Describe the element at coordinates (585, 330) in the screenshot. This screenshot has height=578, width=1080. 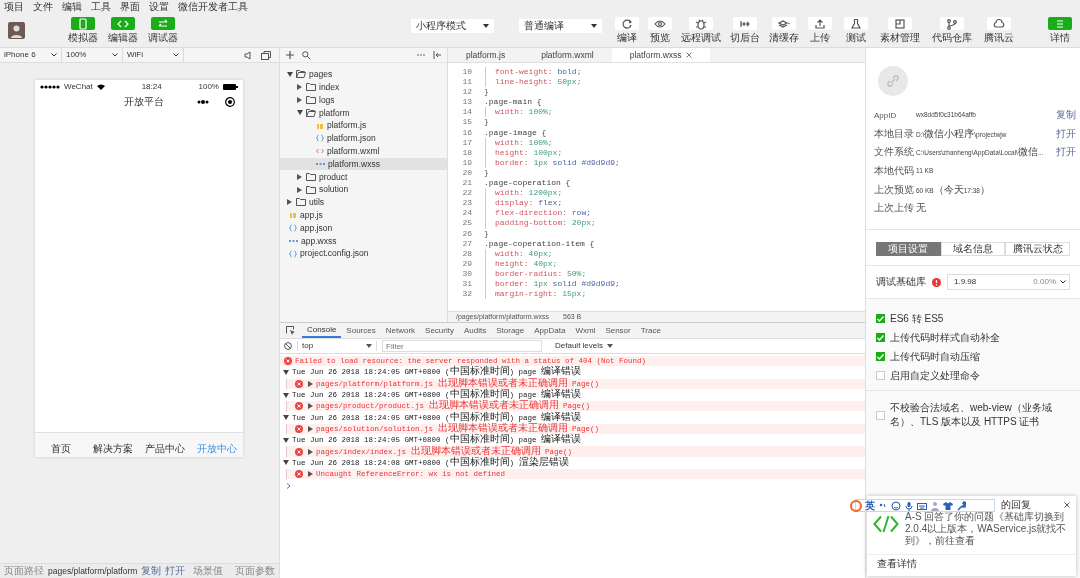
I see `devtools-tab: Wxml` at that location.